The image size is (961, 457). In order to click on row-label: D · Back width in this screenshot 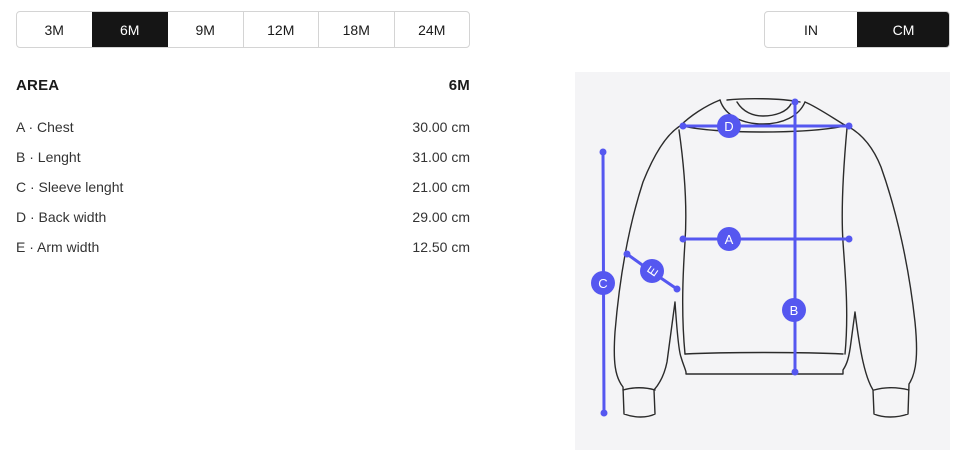, I will do `click(61, 217)`.